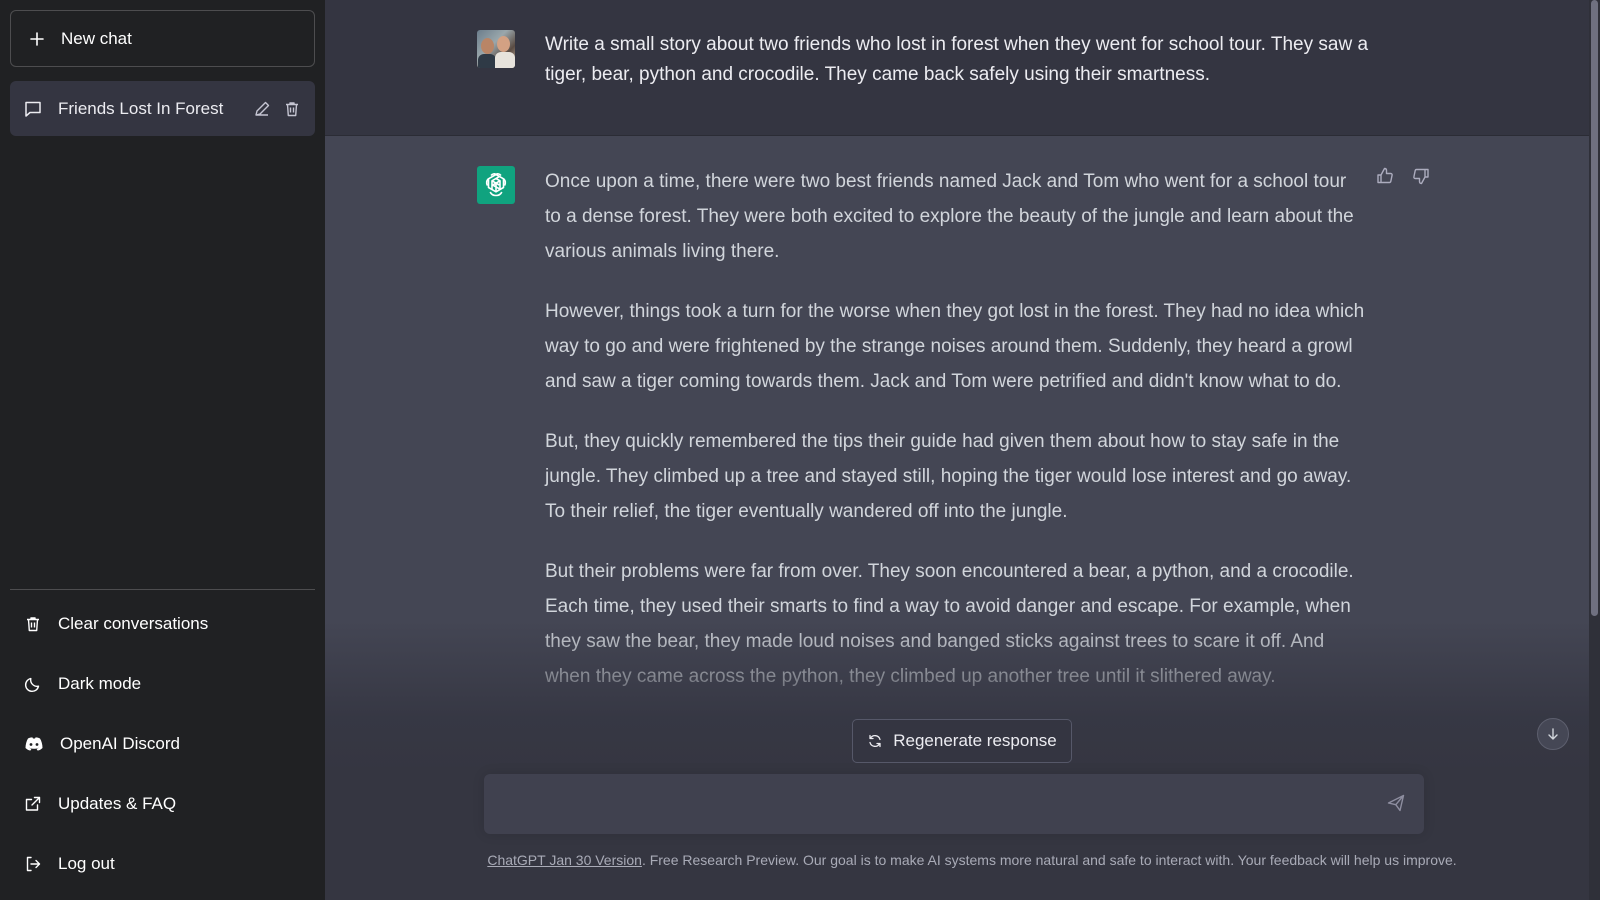  What do you see at coordinates (33, 684) in the screenshot?
I see `moon-icon` at bounding box center [33, 684].